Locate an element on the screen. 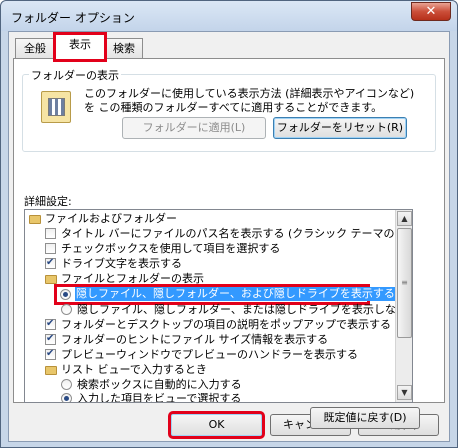  folder-view-icon is located at coordinates (56, 107).